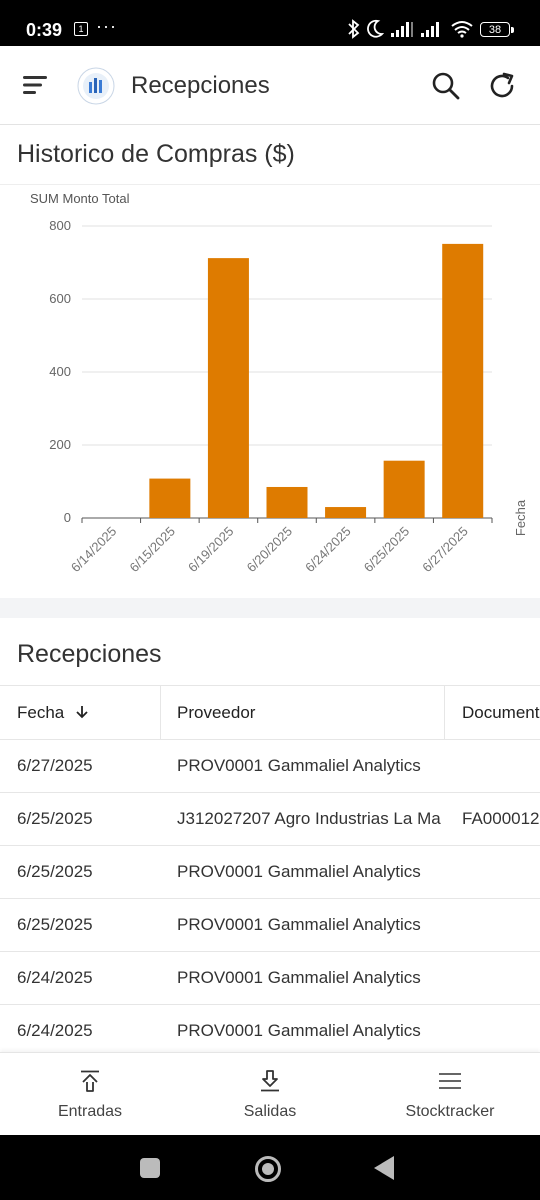 Image resolution: width=540 pixels, height=1200 pixels. What do you see at coordinates (94, 550) in the screenshot?
I see `x-tick-label: 6/14/2025` at bounding box center [94, 550].